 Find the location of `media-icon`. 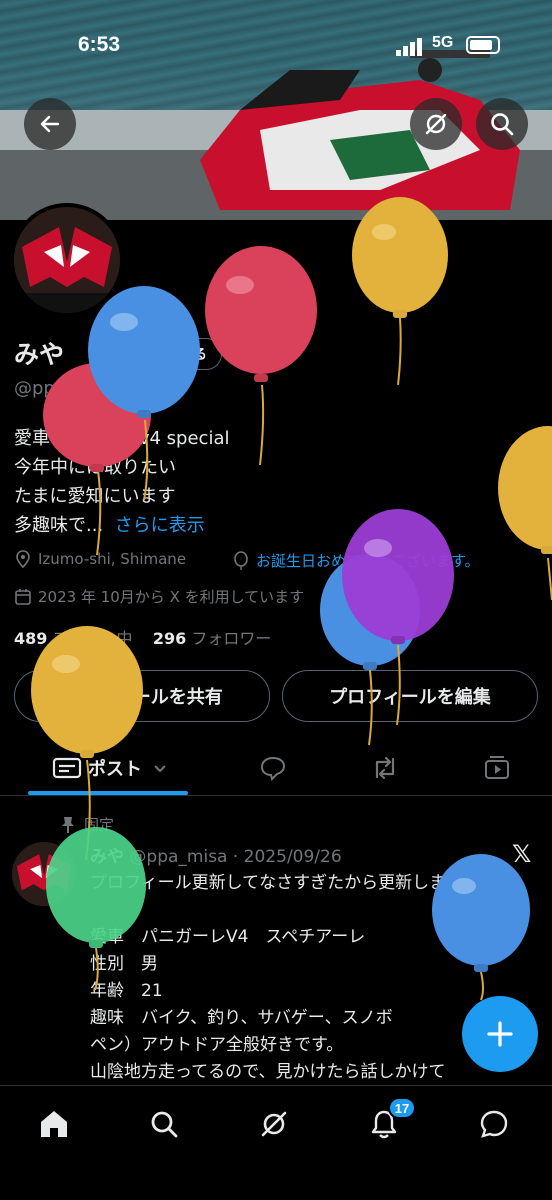

media-icon is located at coordinates (497, 767).